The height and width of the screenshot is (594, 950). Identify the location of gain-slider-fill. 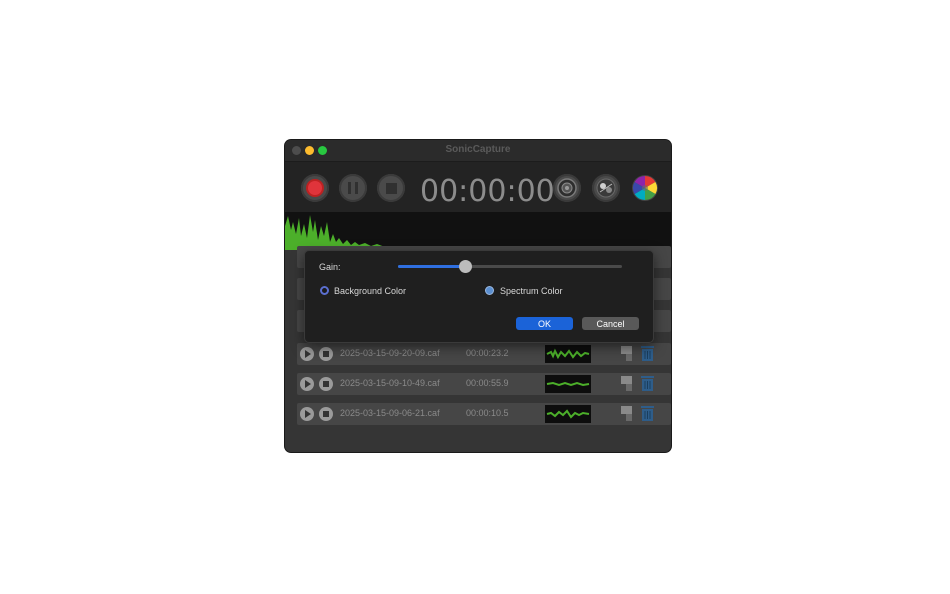
(432, 266).